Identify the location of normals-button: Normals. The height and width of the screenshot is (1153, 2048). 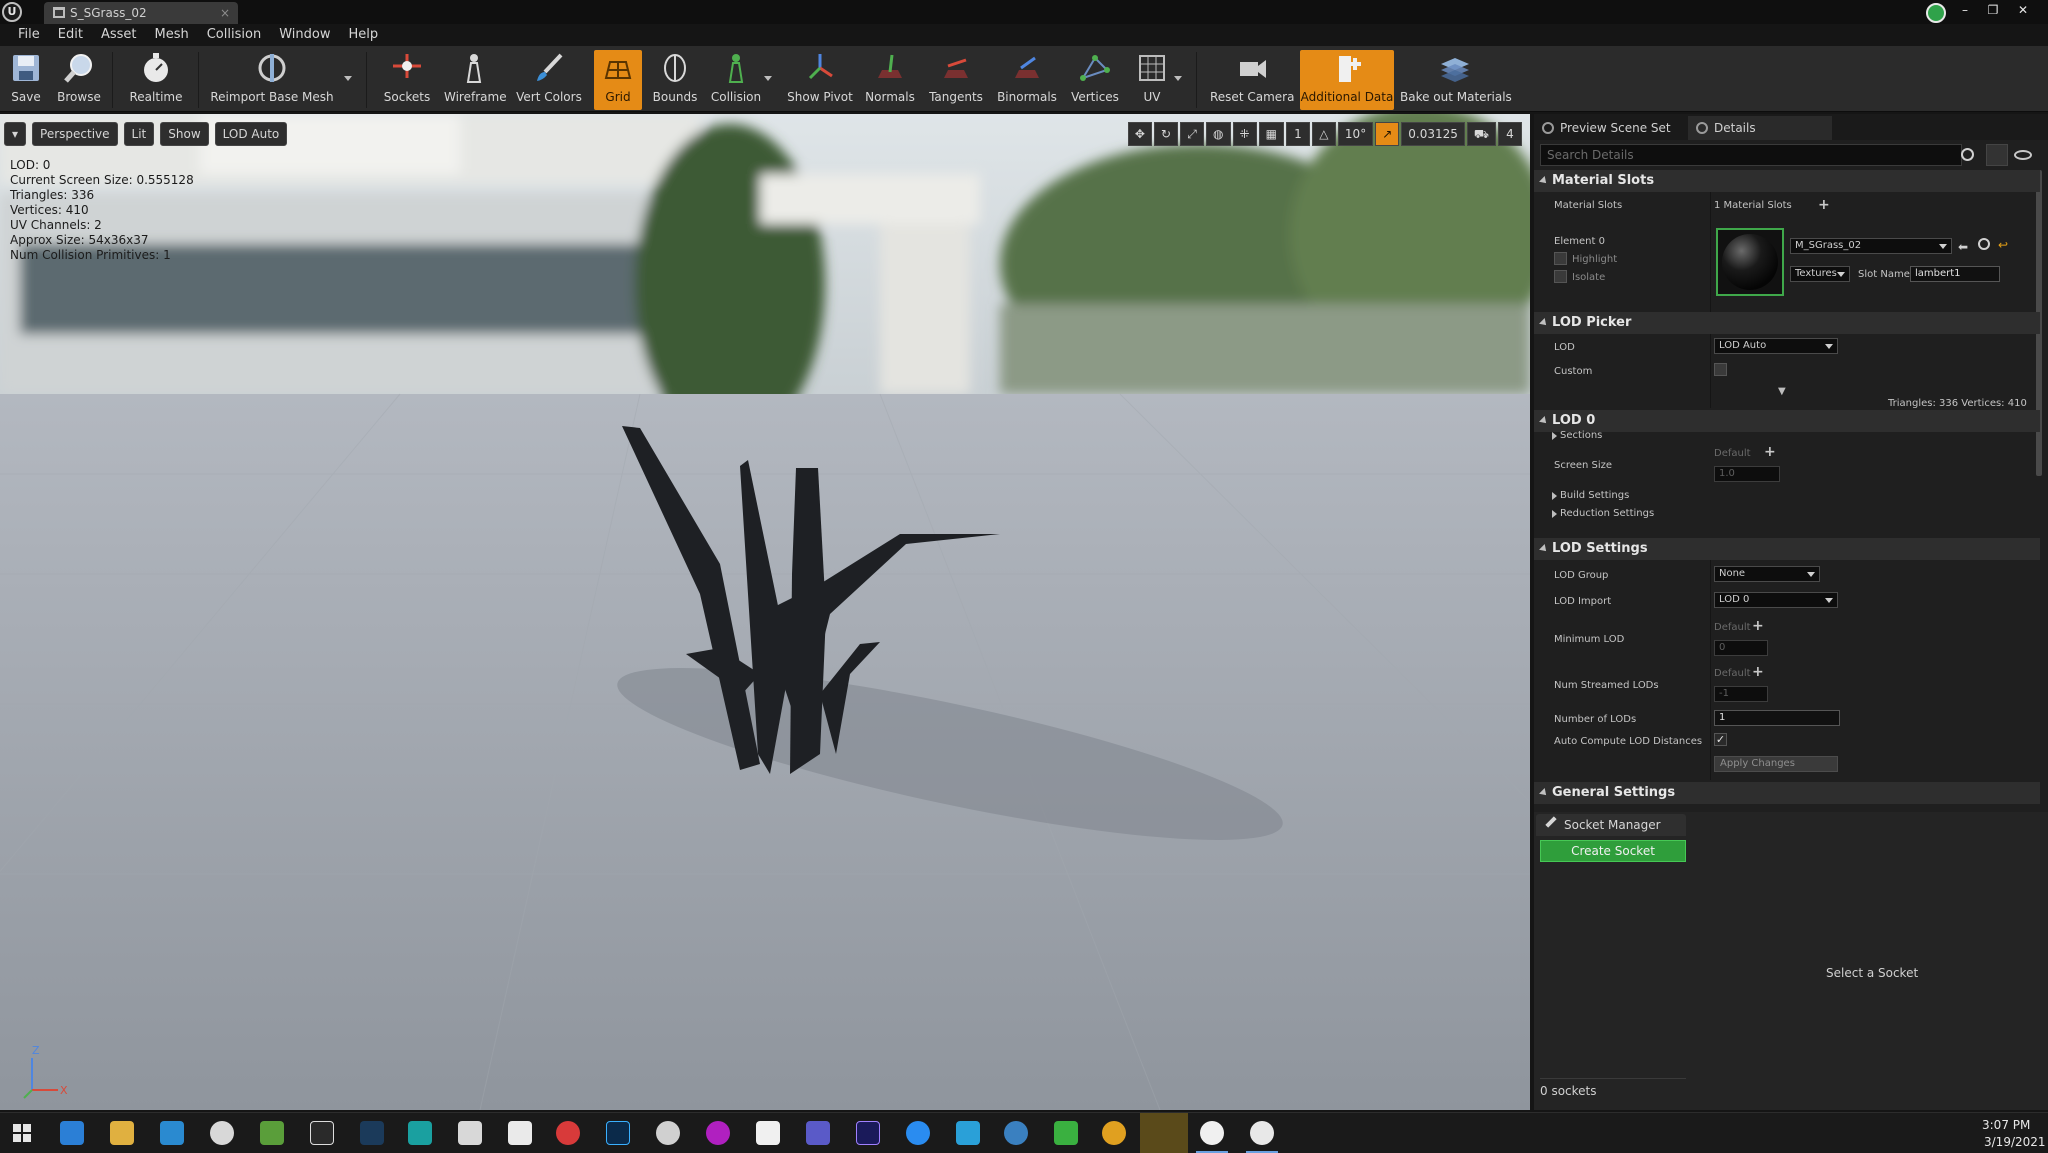
(890, 80).